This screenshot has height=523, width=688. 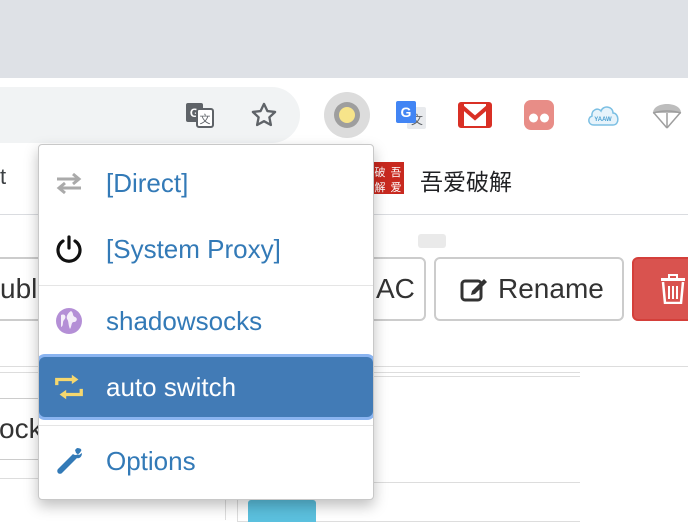 I want to click on switch-arrows-icon, so click(x=69, y=183).